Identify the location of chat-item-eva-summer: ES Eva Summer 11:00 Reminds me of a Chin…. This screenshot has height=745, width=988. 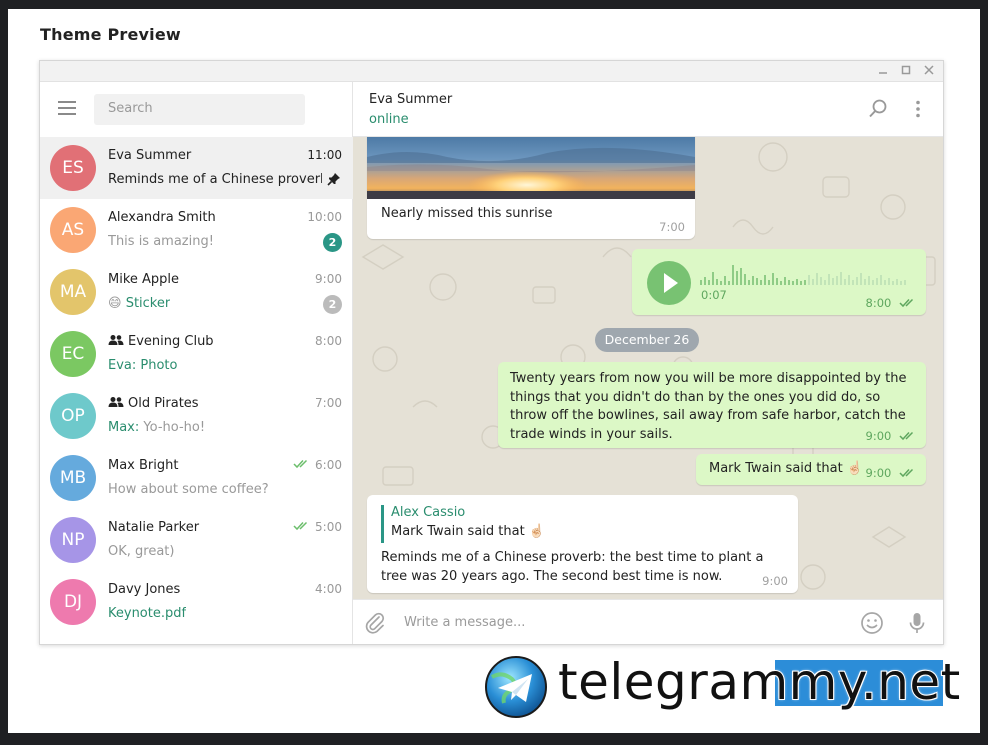
(196, 168).